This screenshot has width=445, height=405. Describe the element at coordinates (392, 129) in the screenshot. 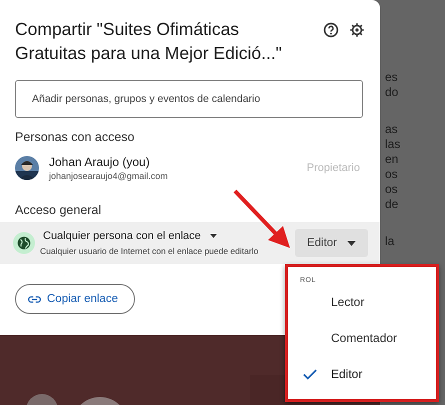

I see `document-text: as` at that location.